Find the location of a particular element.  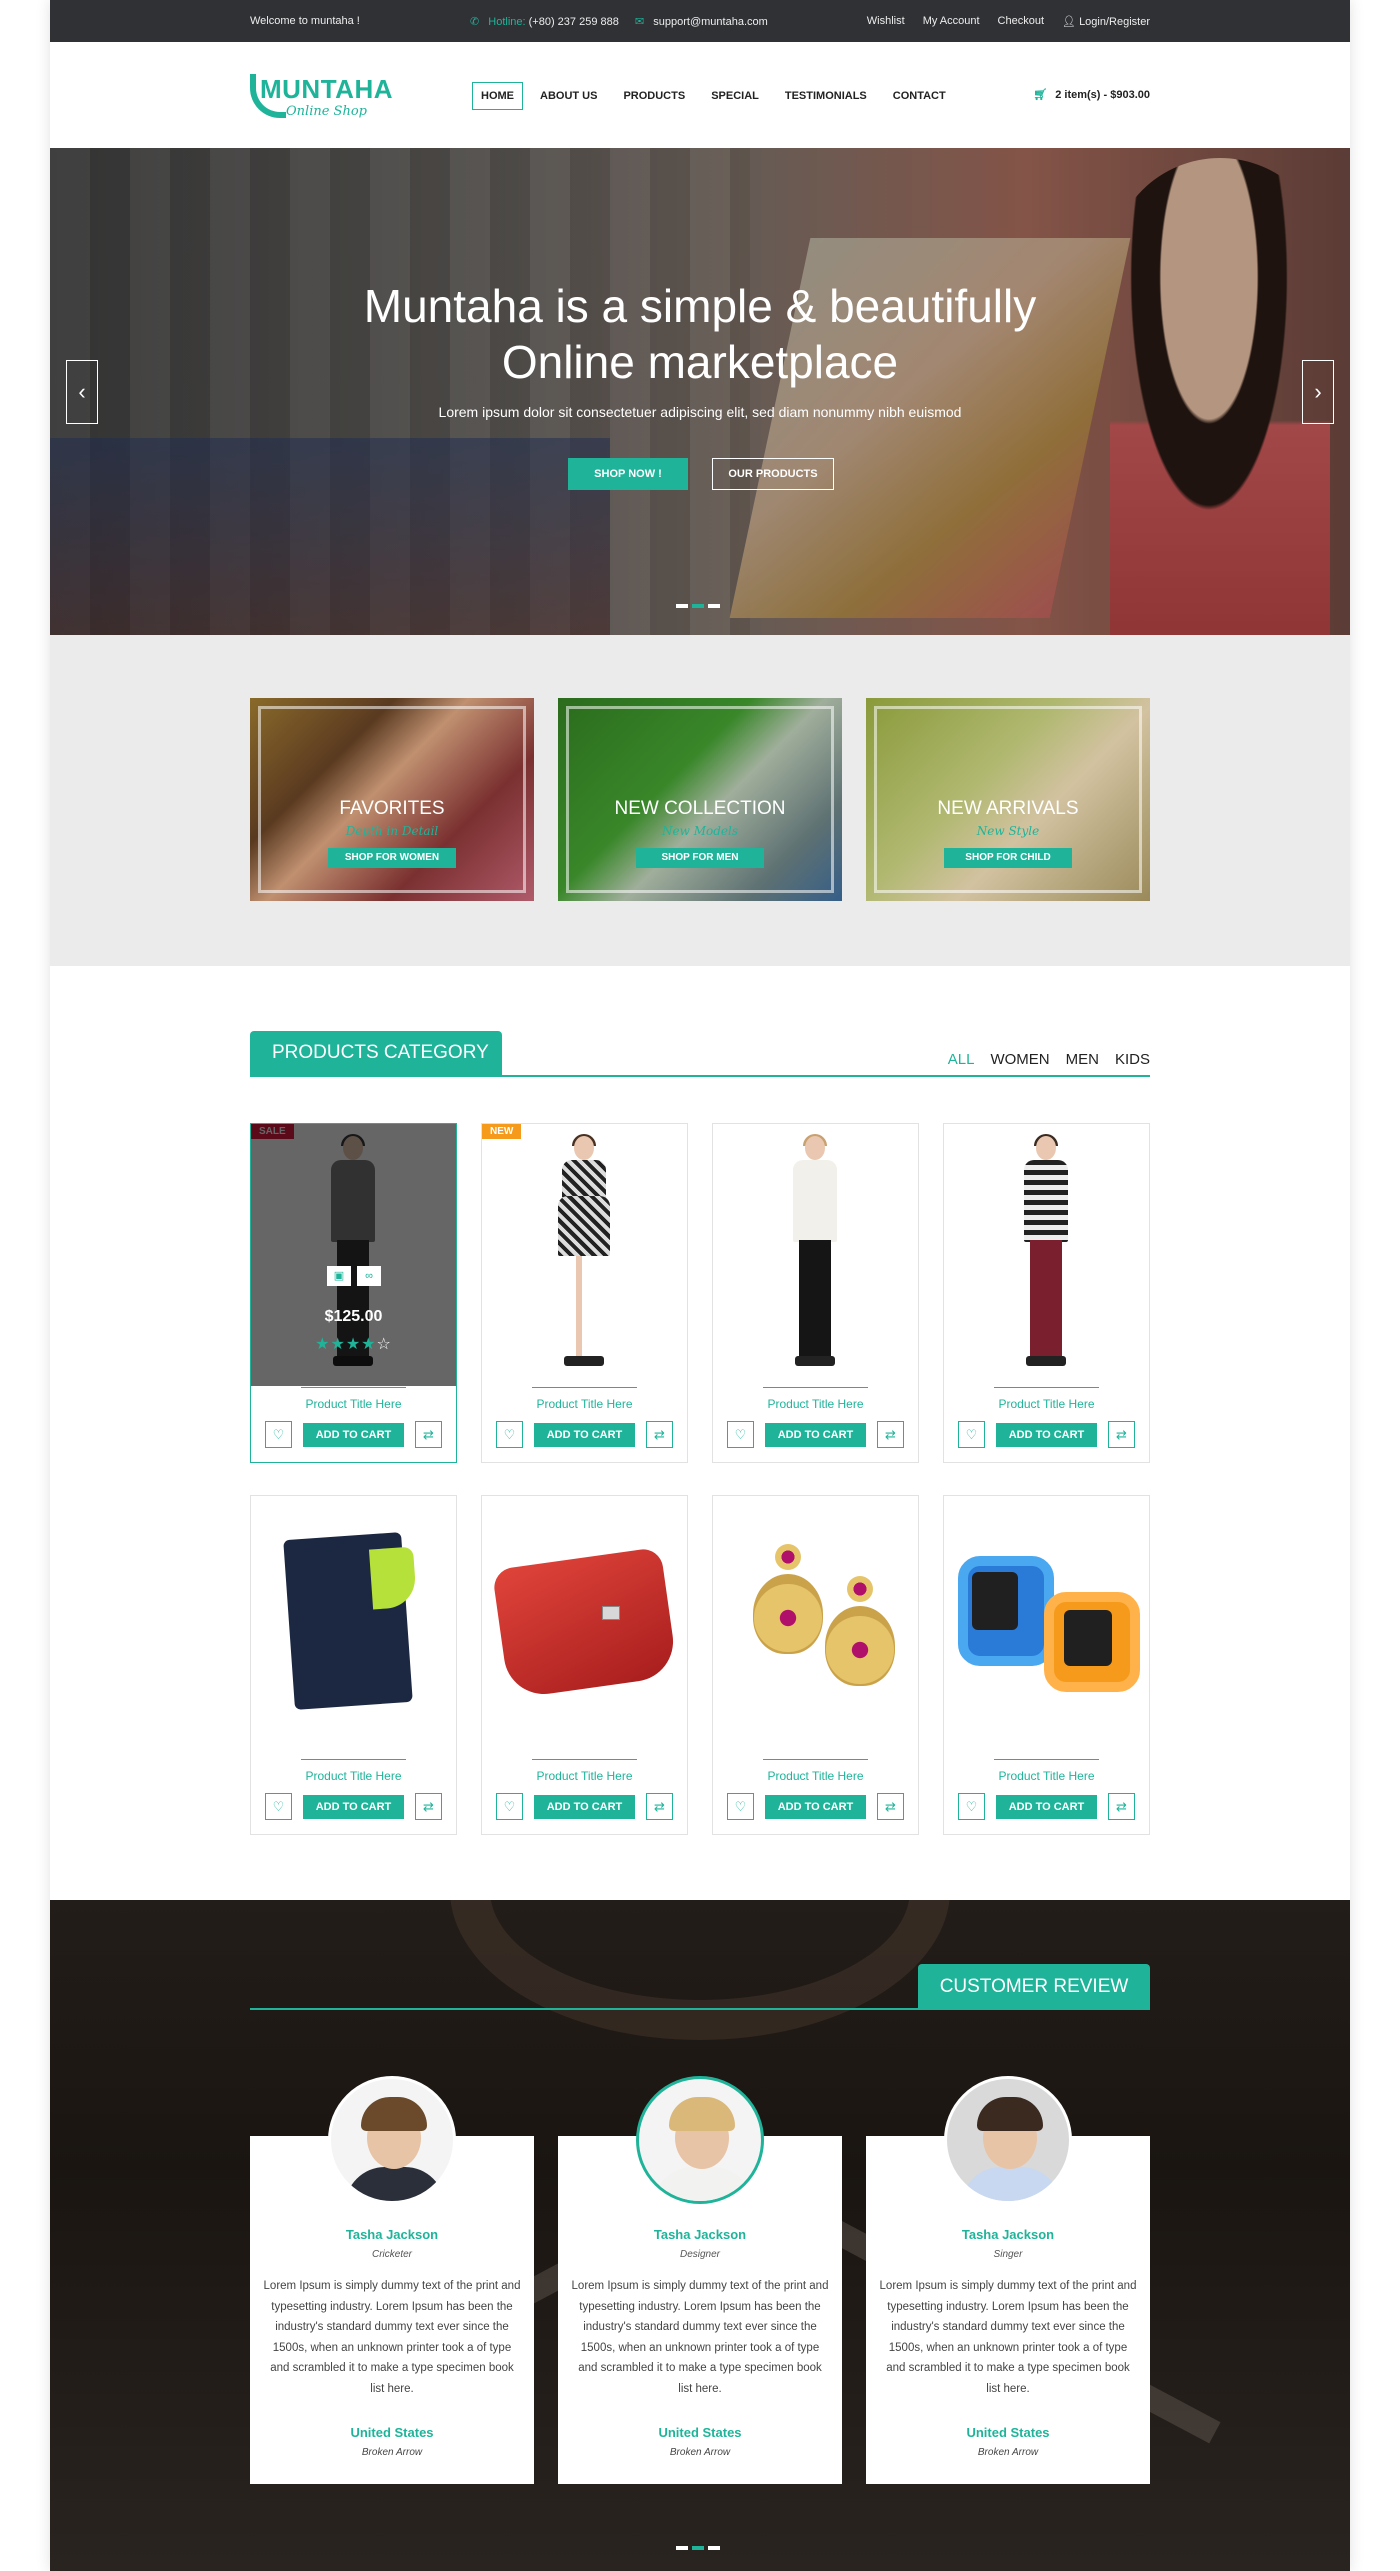

feature-new-collection: NEW COLLECTION New Models SHOP FOR MEN is located at coordinates (700, 799).